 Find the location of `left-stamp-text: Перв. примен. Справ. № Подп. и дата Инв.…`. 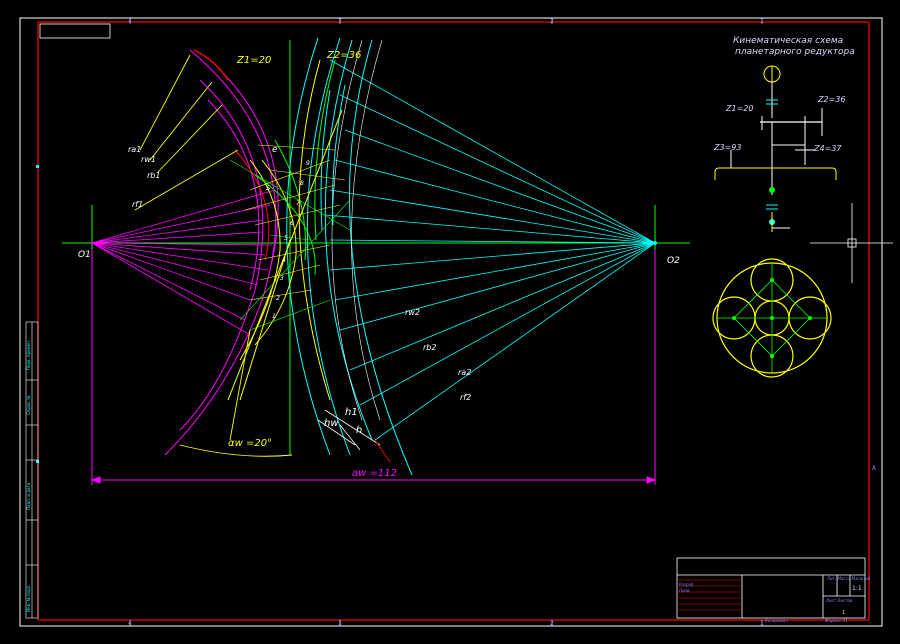

left-stamp-text: Перв. примен. Справ. № Подп. и дата Инв.… is located at coordinates (28, 476).